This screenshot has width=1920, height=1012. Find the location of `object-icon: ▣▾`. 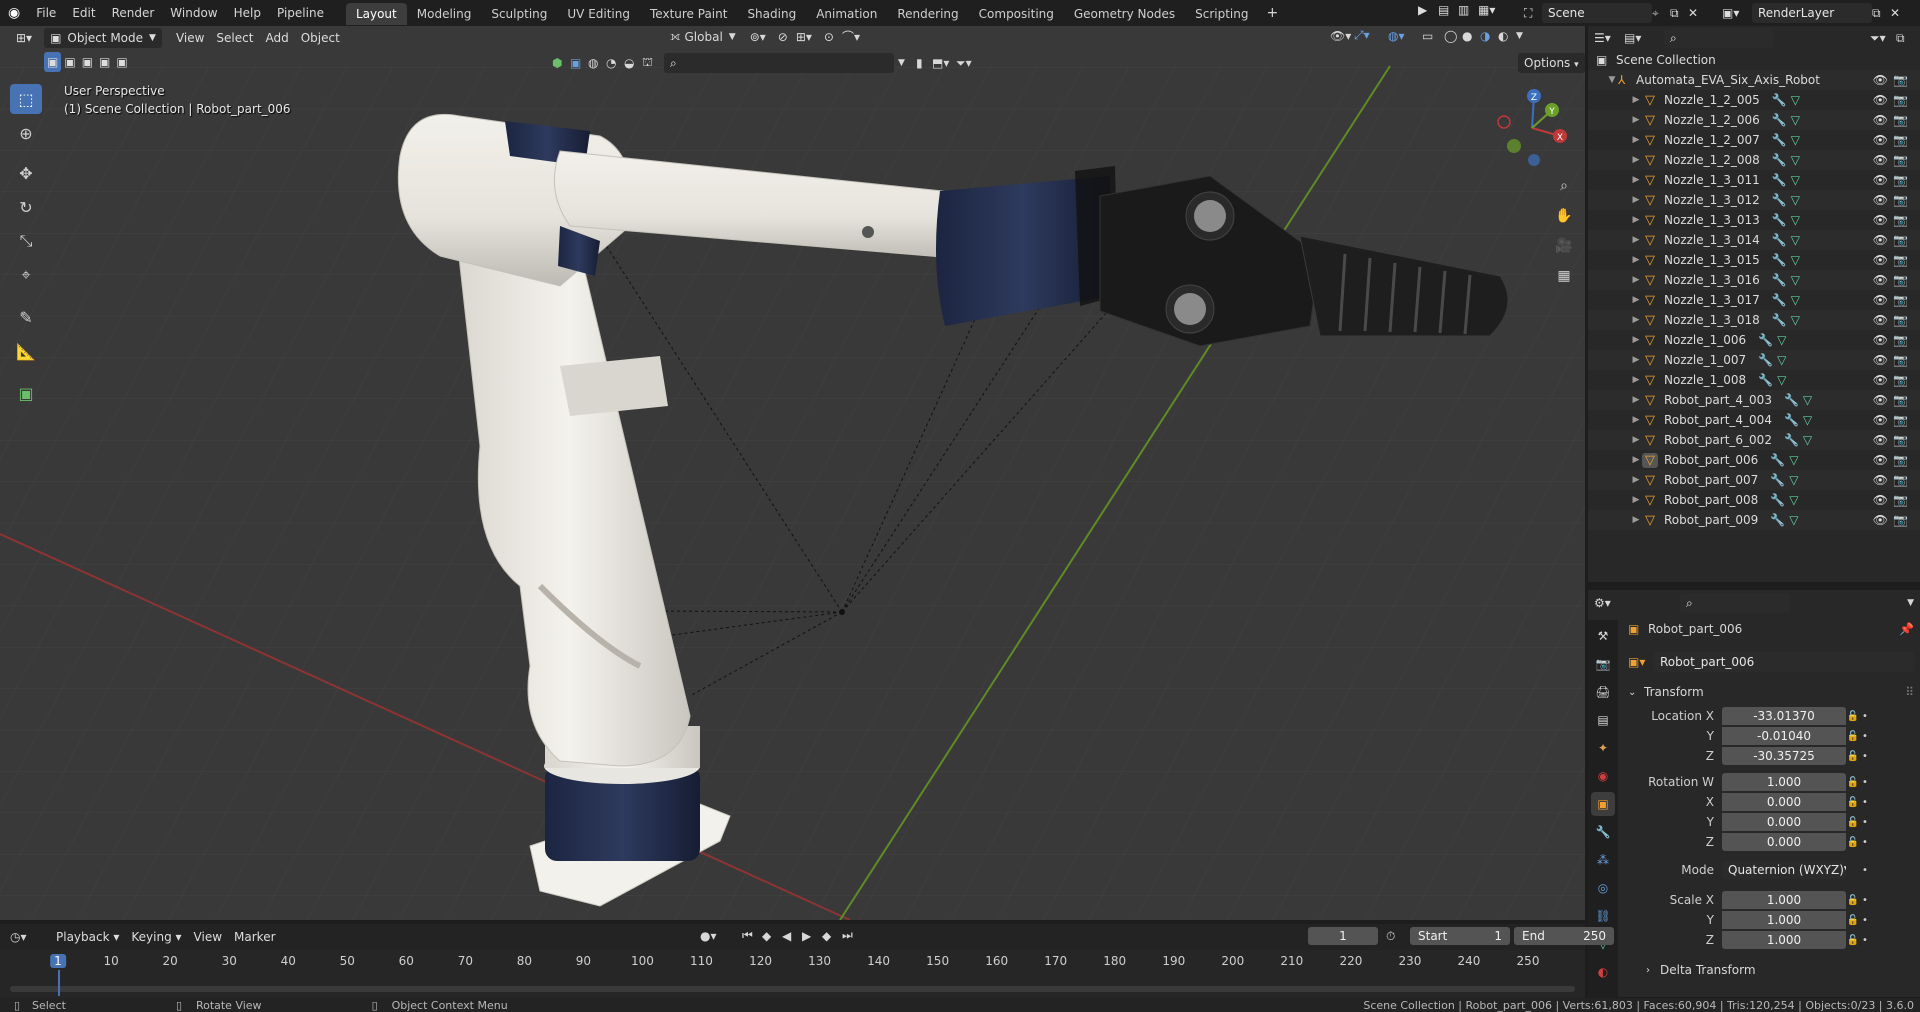

object-icon: ▣▾ is located at coordinates (1641, 662).